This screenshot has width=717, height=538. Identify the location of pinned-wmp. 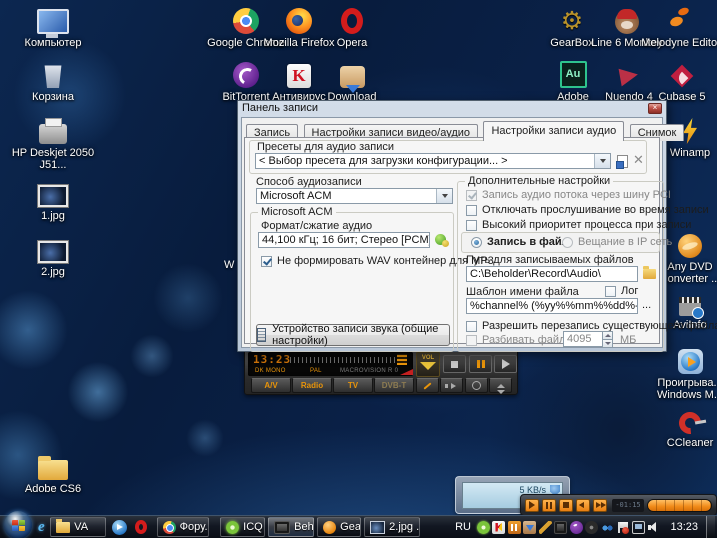
(119, 527).